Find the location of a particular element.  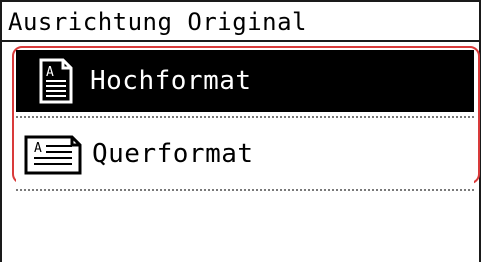

option-label-portrait: Hochformat is located at coordinates (171, 81).